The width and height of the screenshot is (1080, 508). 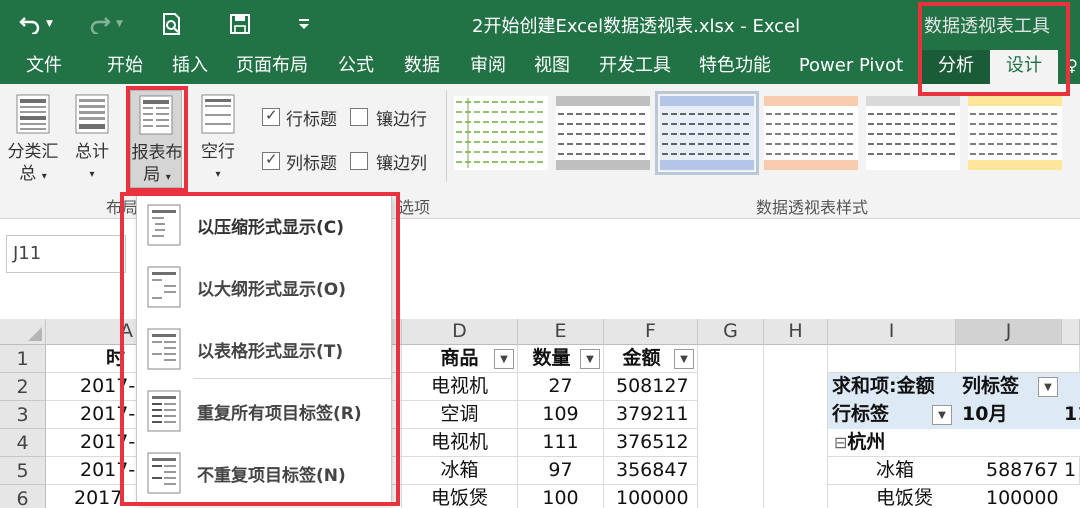 I want to click on customize-qat-icon, so click(x=304, y=24).